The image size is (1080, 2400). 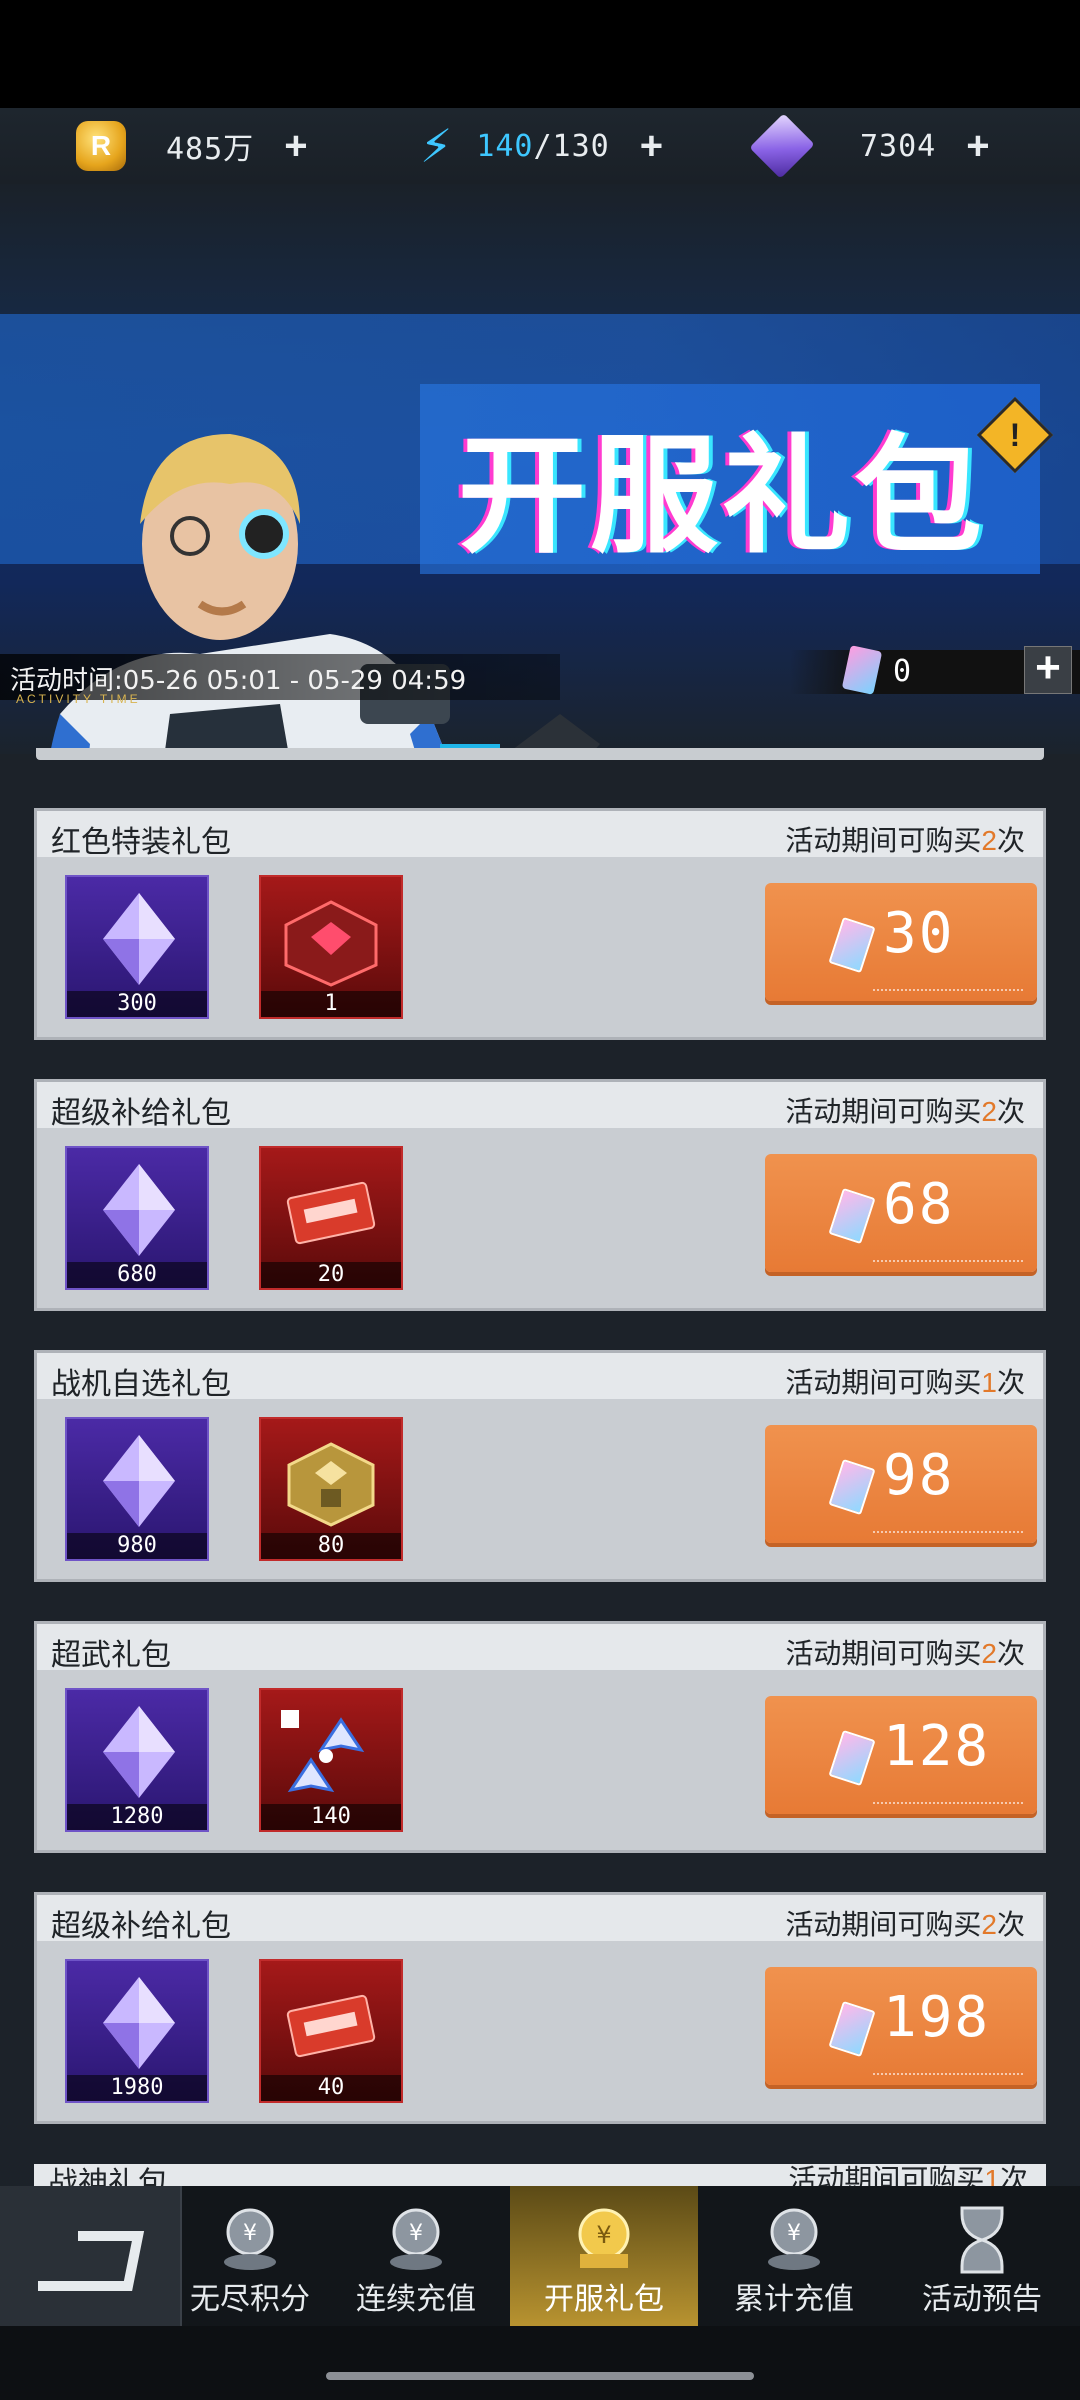 I want to click on diamond-reward: 680, so click(x=137, y=1218).